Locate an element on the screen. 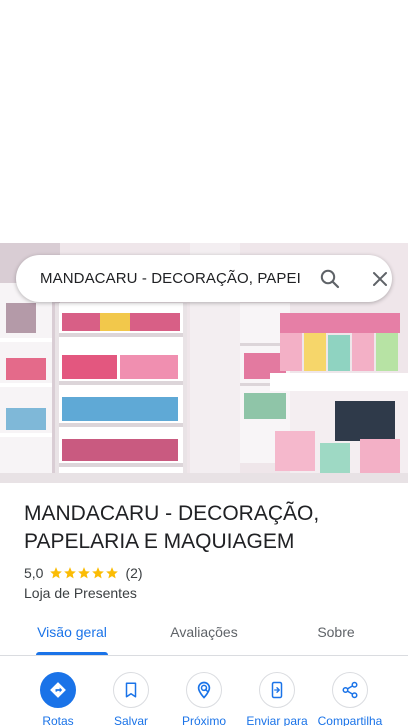 The image size is (408, 726). tab-reviews: Avaliações is located at coordinates (204, 633).